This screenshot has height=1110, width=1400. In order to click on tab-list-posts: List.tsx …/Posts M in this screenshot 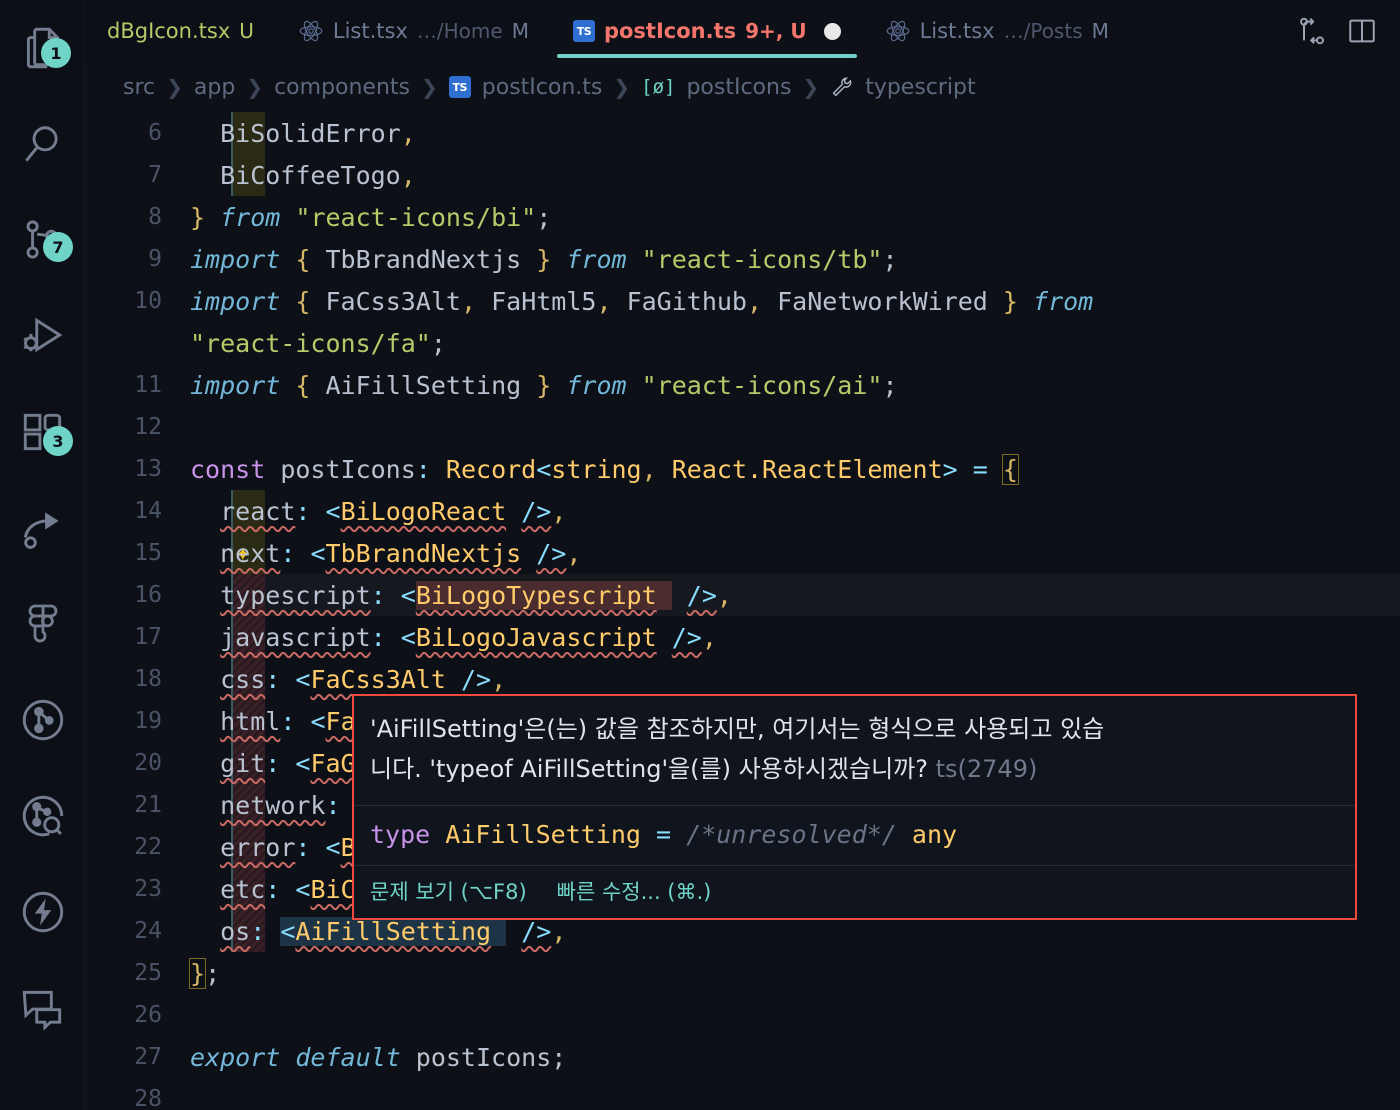, I will do `click(996, 31)`.